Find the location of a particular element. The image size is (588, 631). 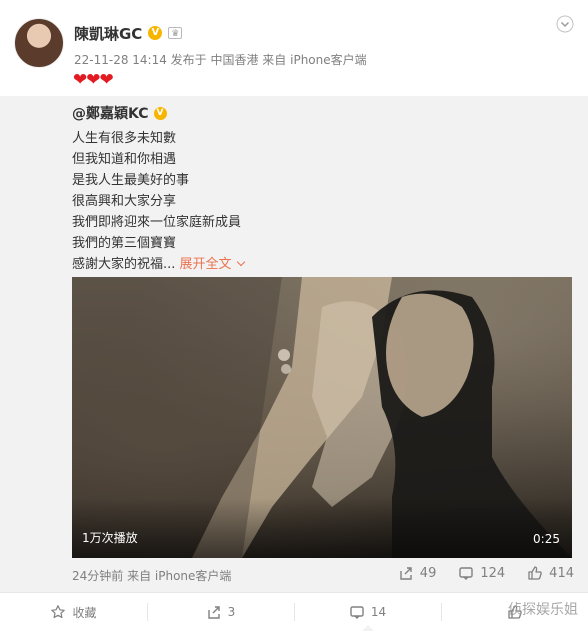

post-action-bar: 收藏 3 14 is located at coordinates (294, 611).